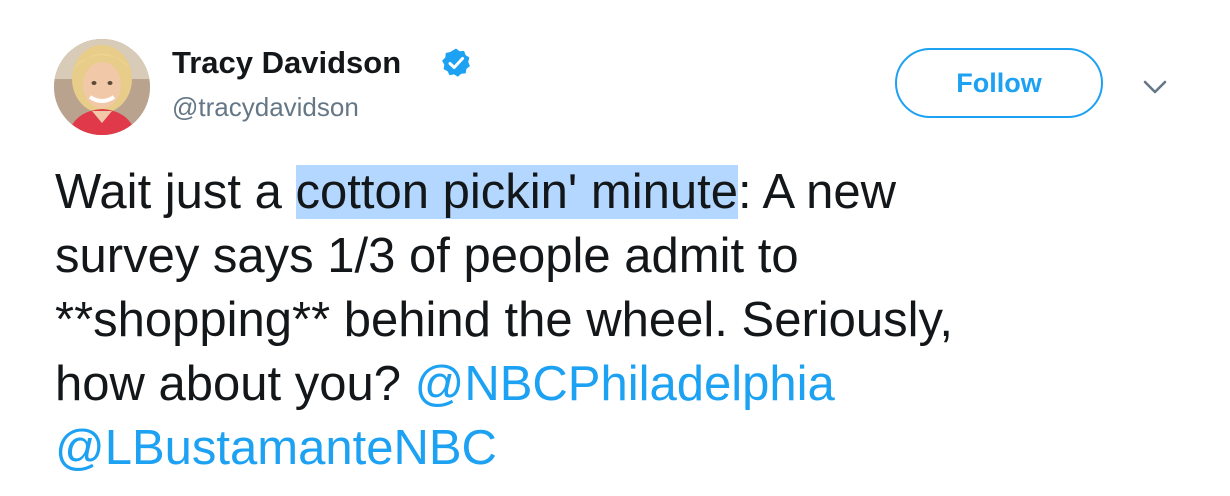 The image size is (1230, 496). What do you see at coordinates (999, 83) in the screenshot?
I see `follow-button: Follow` at bounding box center [999, 83].